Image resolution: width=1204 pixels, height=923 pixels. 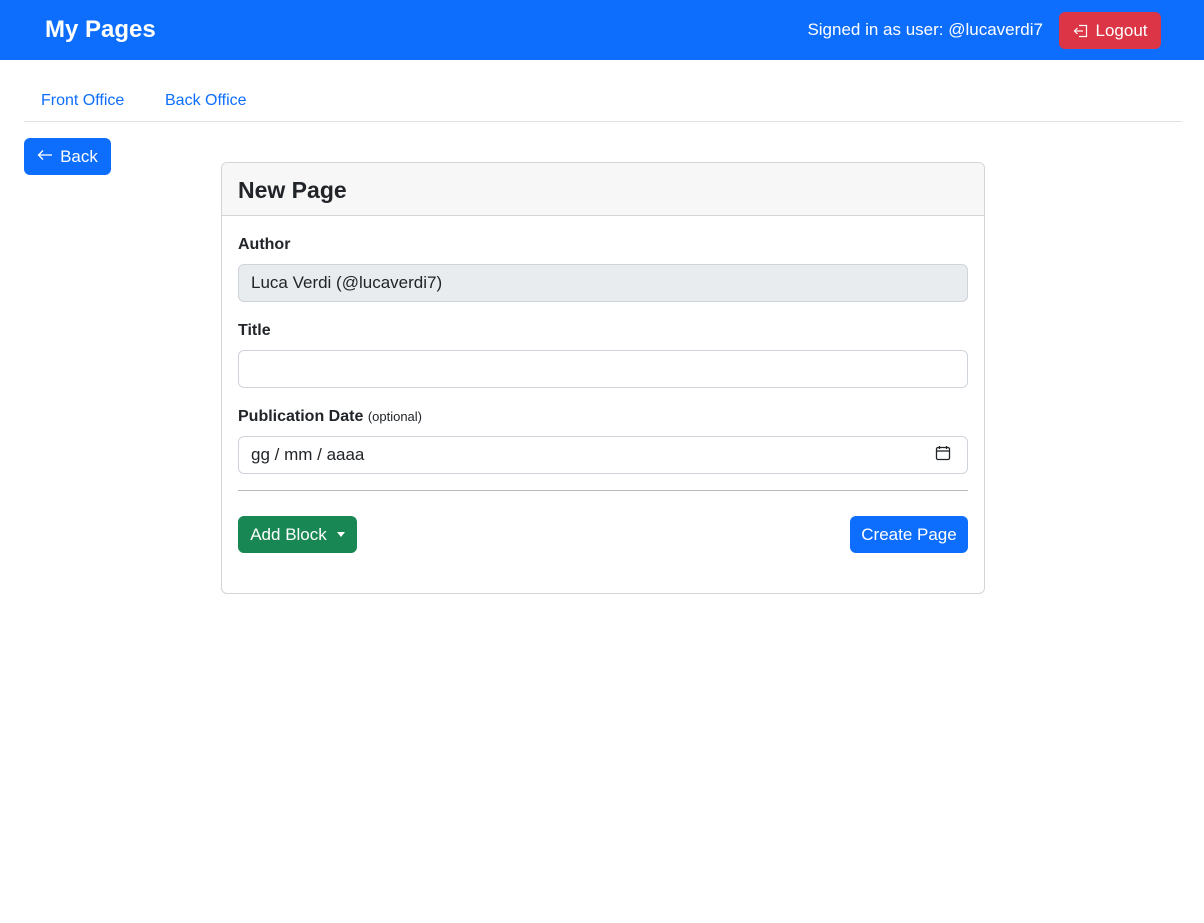 I want to click on publication-date-label: Publication Date (optional), so click(x=330, y=417).